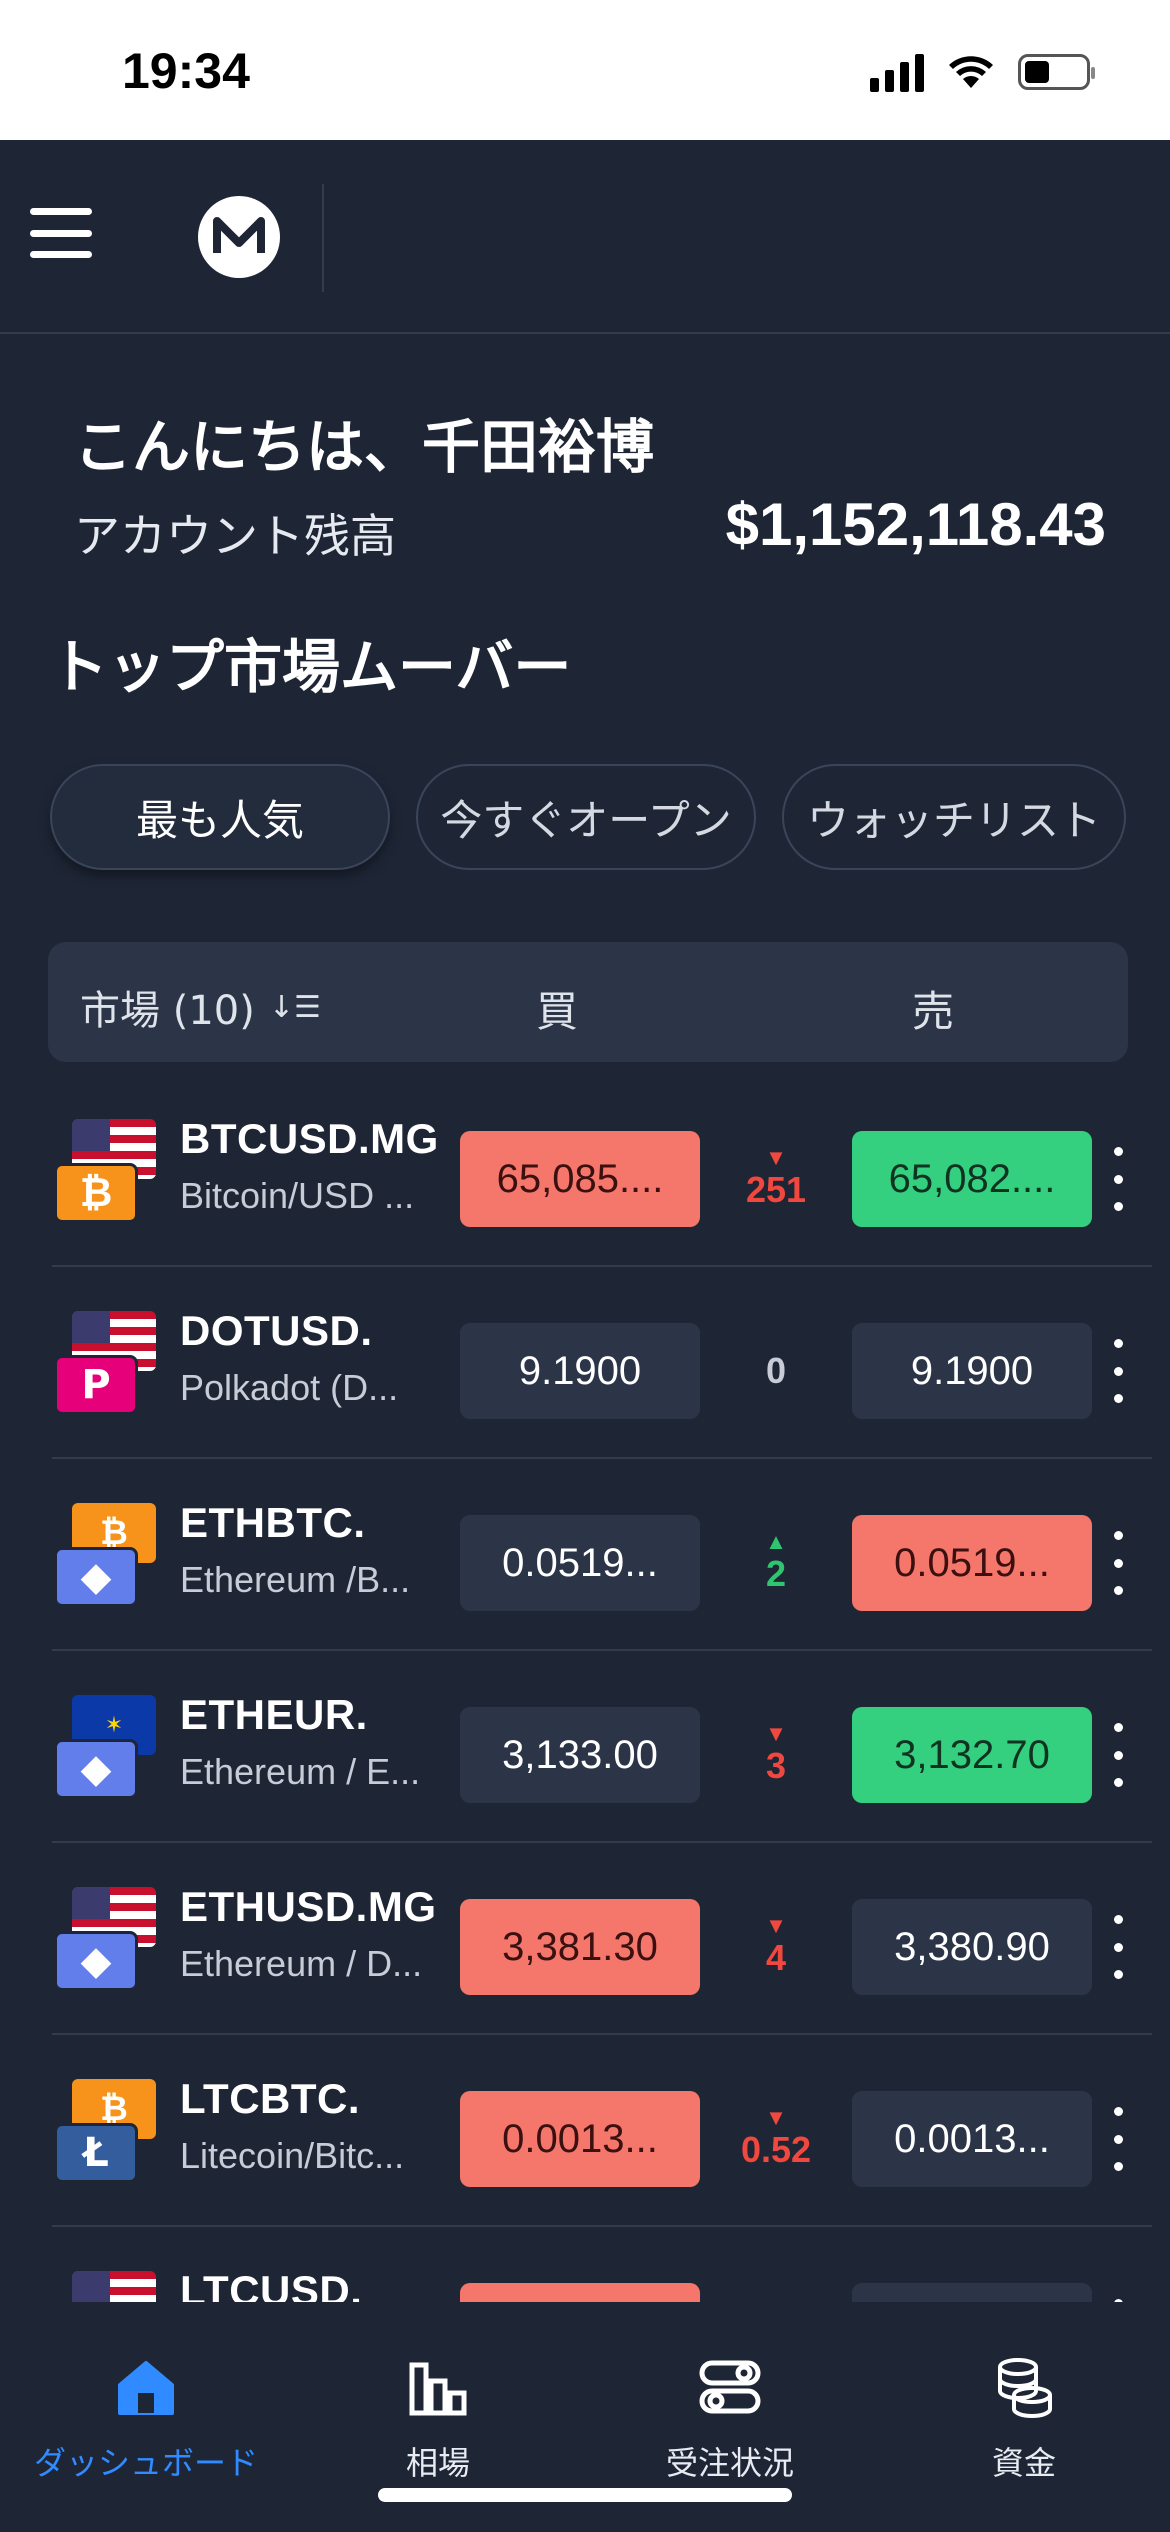 The height and width of the screenshot is (2532, 1170). Describe the element at coordinates (167, 1011) in the screenshot. I see `market-column-label: 市場 (10)` at that location.